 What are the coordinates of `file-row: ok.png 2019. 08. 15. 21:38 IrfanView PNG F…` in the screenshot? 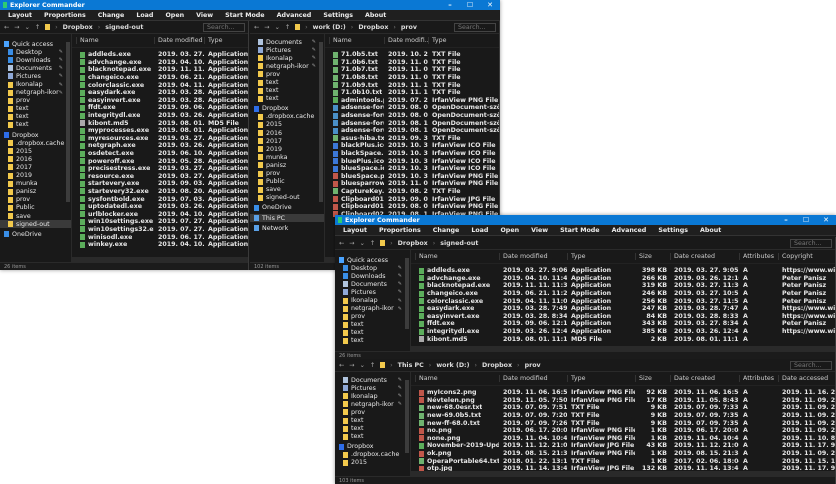 It's located at (625, 454).